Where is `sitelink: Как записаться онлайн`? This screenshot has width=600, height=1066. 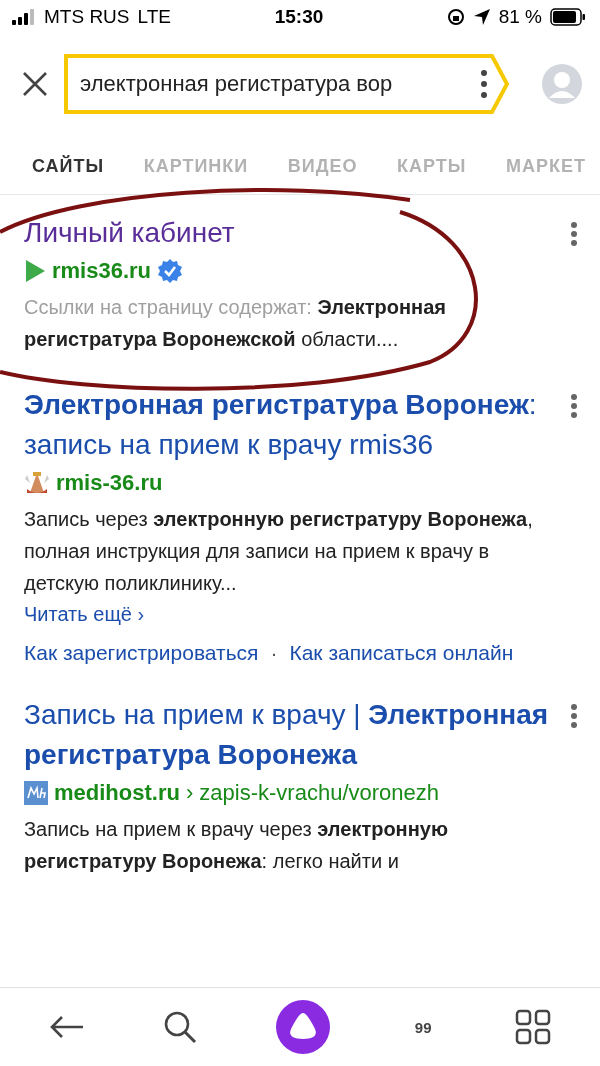 sitelink: Как записаться онлайн is located at coordinates (401, 653).